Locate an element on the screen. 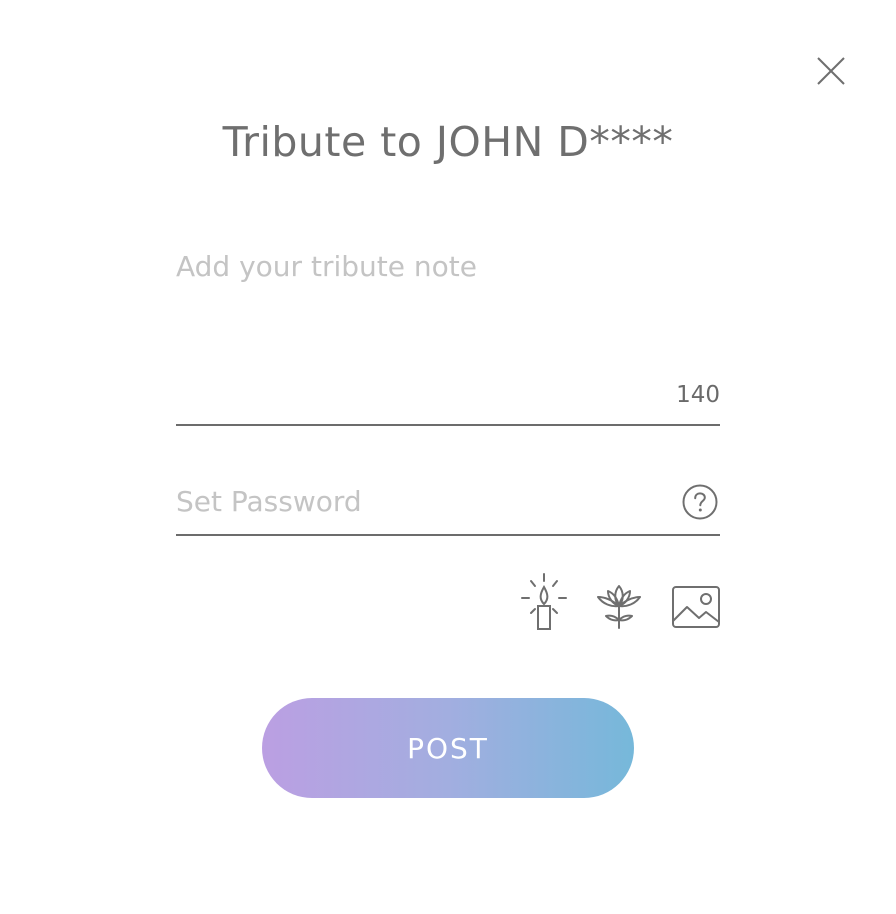 This screenshot has height=914, width=896. tribute-tools is located at coordinates (620, 603).